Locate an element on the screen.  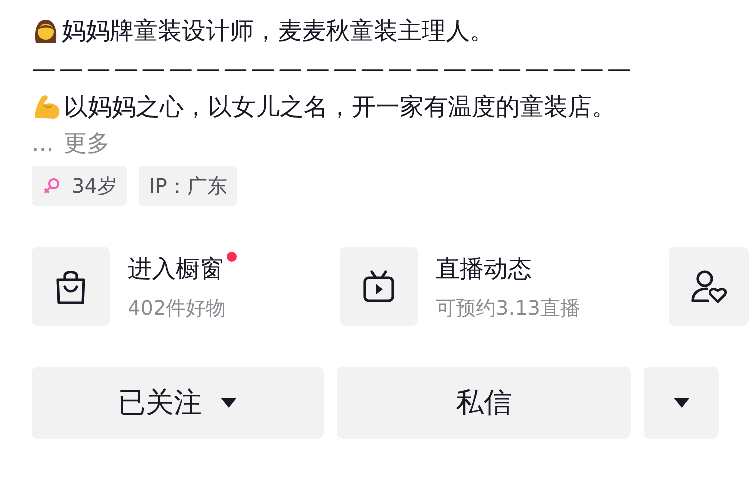
tv-play-icon is located at coordinates (379, 286).